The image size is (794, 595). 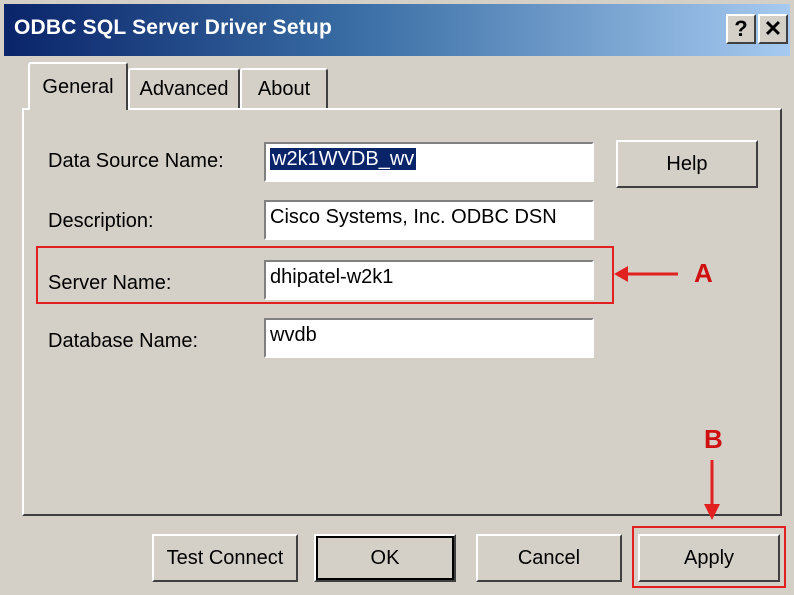 I want to click on dsn-label: Data Source Name:, so click(x=136, y=161).